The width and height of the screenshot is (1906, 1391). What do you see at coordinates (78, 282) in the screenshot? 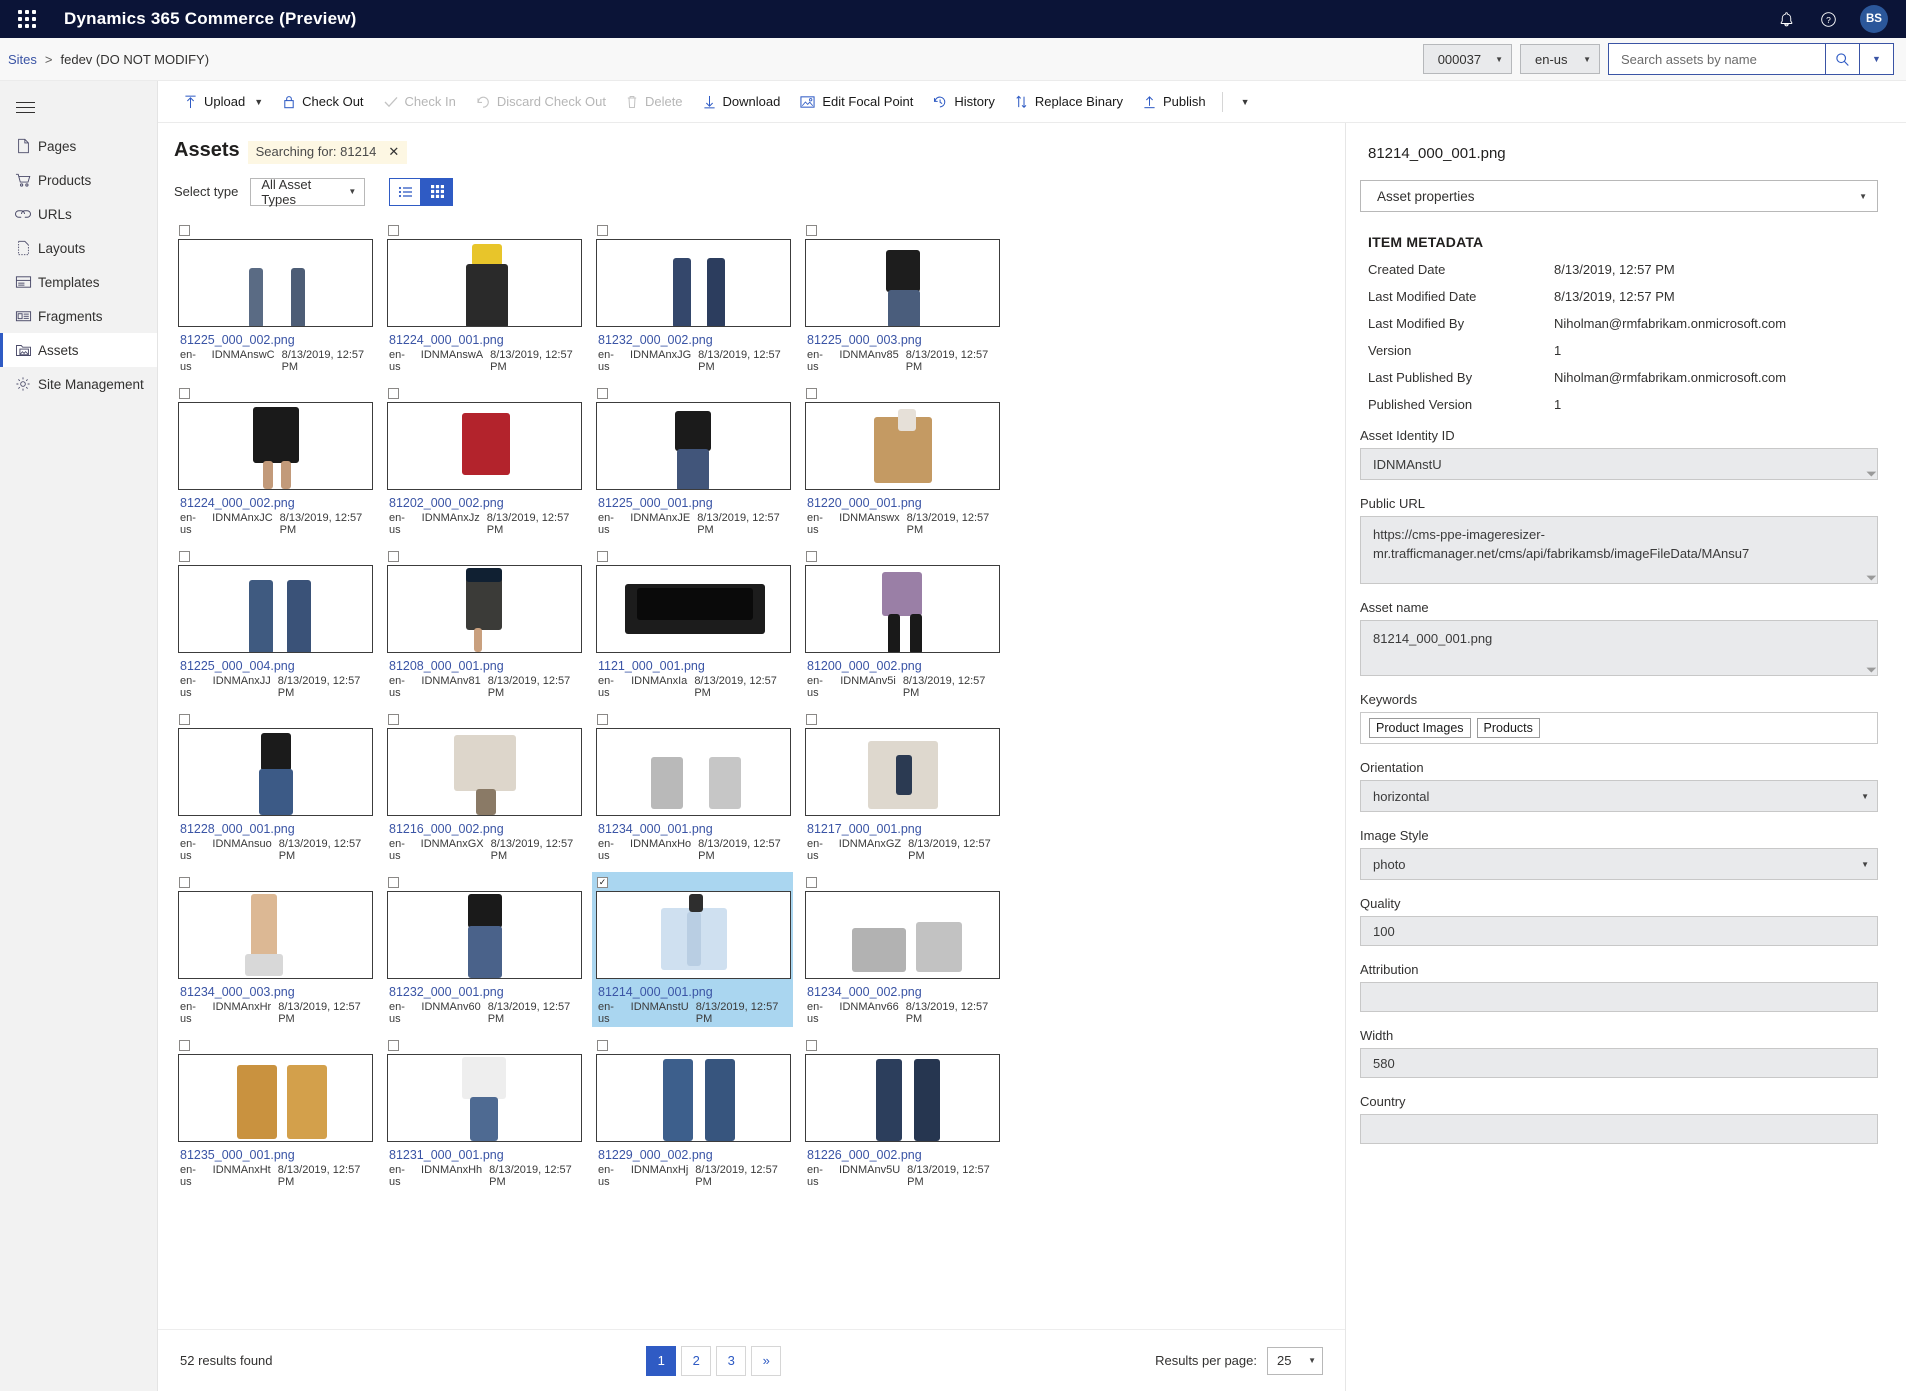
I see `sidebar-item-templates: Templates` at bounding box center [78, 282].